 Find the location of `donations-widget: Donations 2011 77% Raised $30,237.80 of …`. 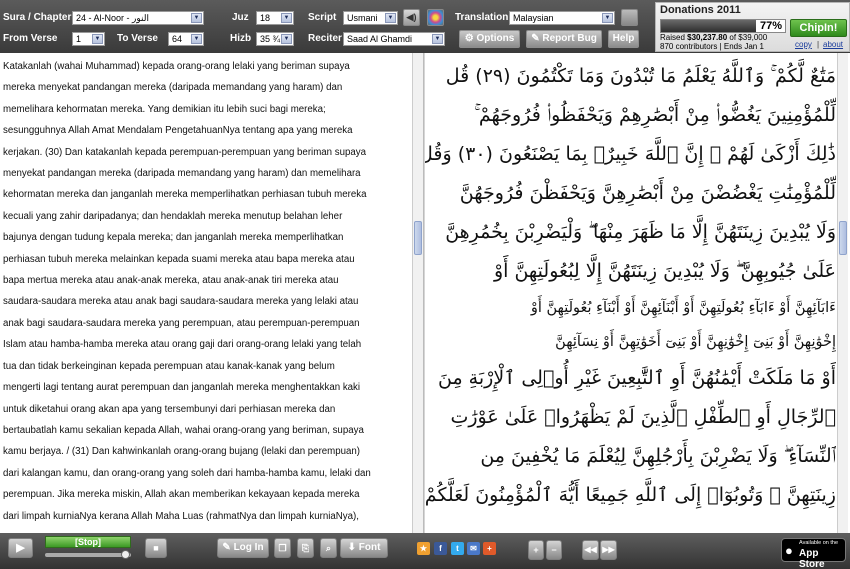

donations-widget: Donations 2011 77% Raised $30,237.80 of … is located at coordinates (752, 27).